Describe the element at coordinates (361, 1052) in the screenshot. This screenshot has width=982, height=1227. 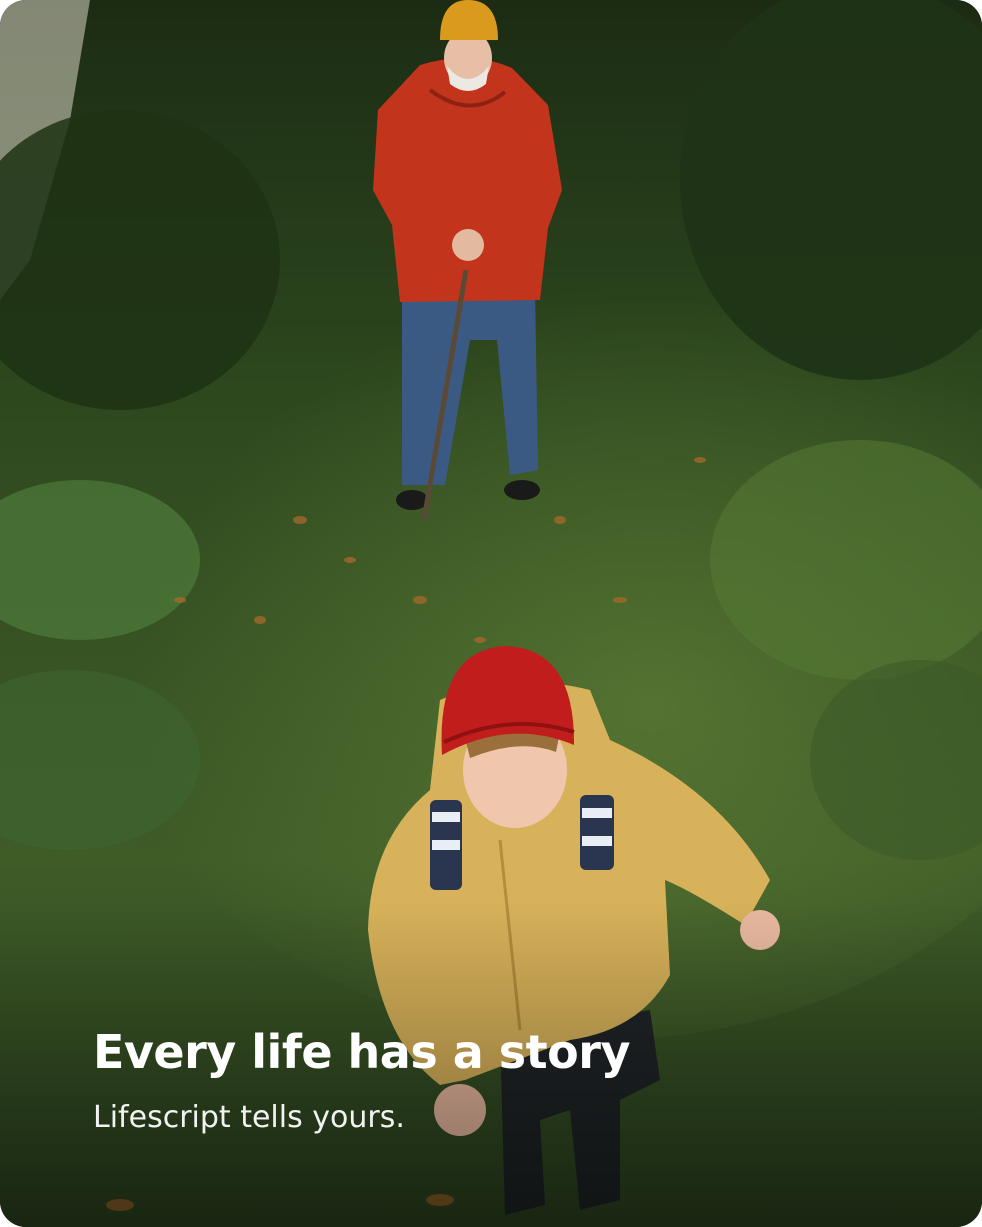
I see `hero-headline: Every life has a story` at that location.